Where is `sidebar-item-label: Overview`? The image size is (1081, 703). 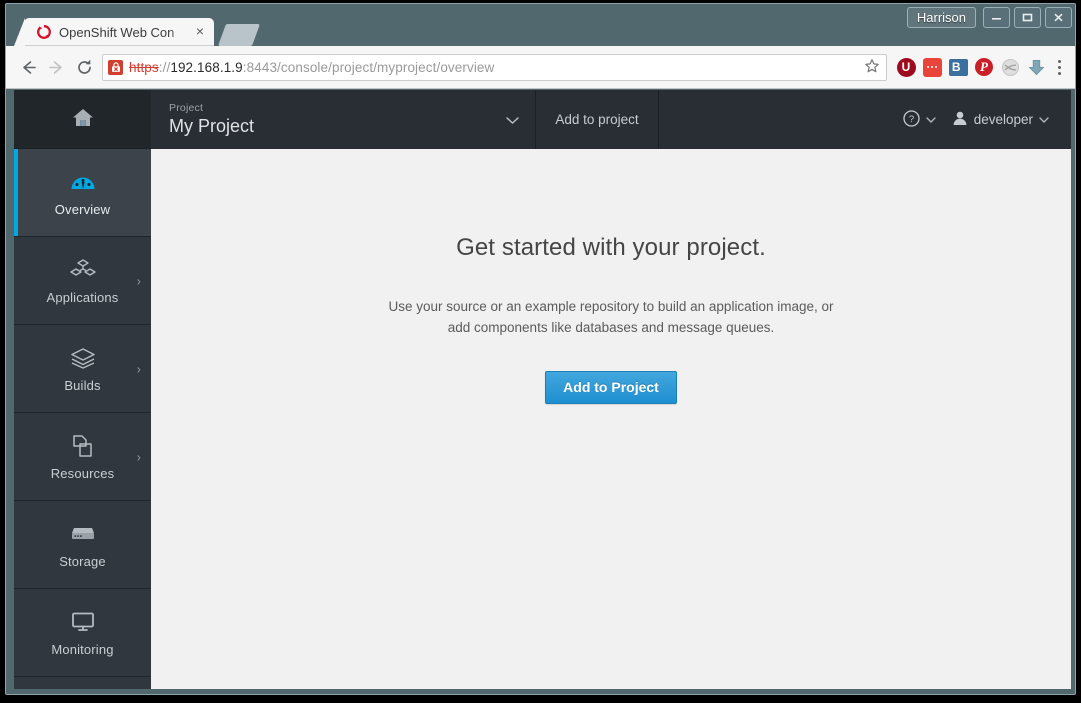 sidebar-item-label: Overview is located at coordinates (82, 209).